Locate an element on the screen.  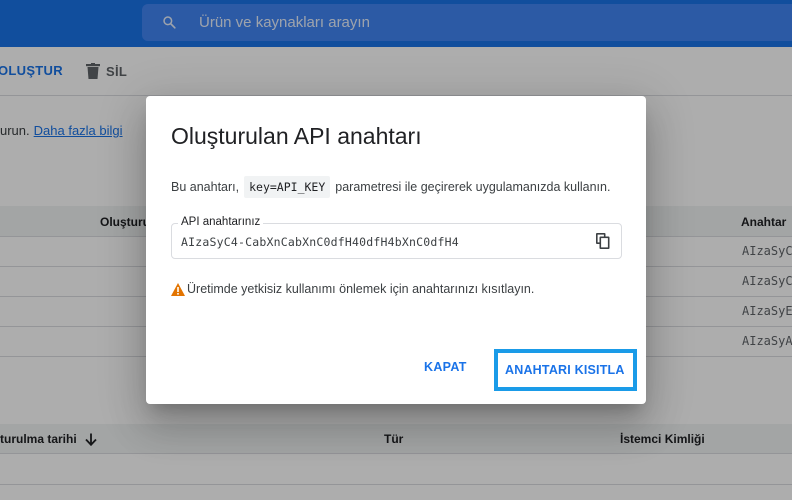
param-code: key=API_KEY is located at coordinates (287, 187).